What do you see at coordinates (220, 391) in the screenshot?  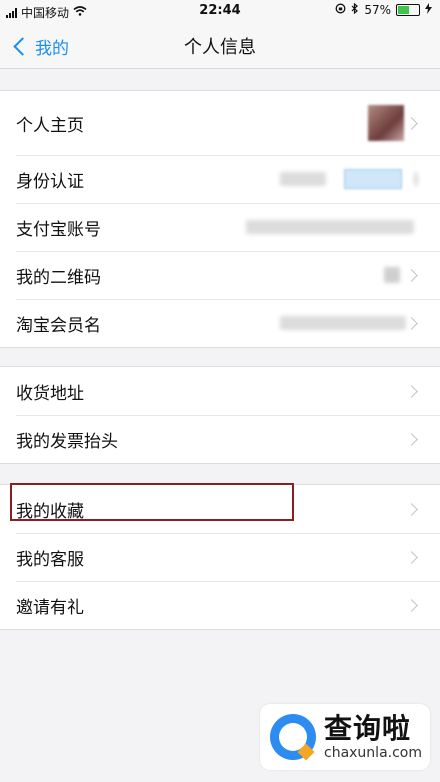 I see `row-shipping-address: 收货地址` at bounding box center [220, 391].